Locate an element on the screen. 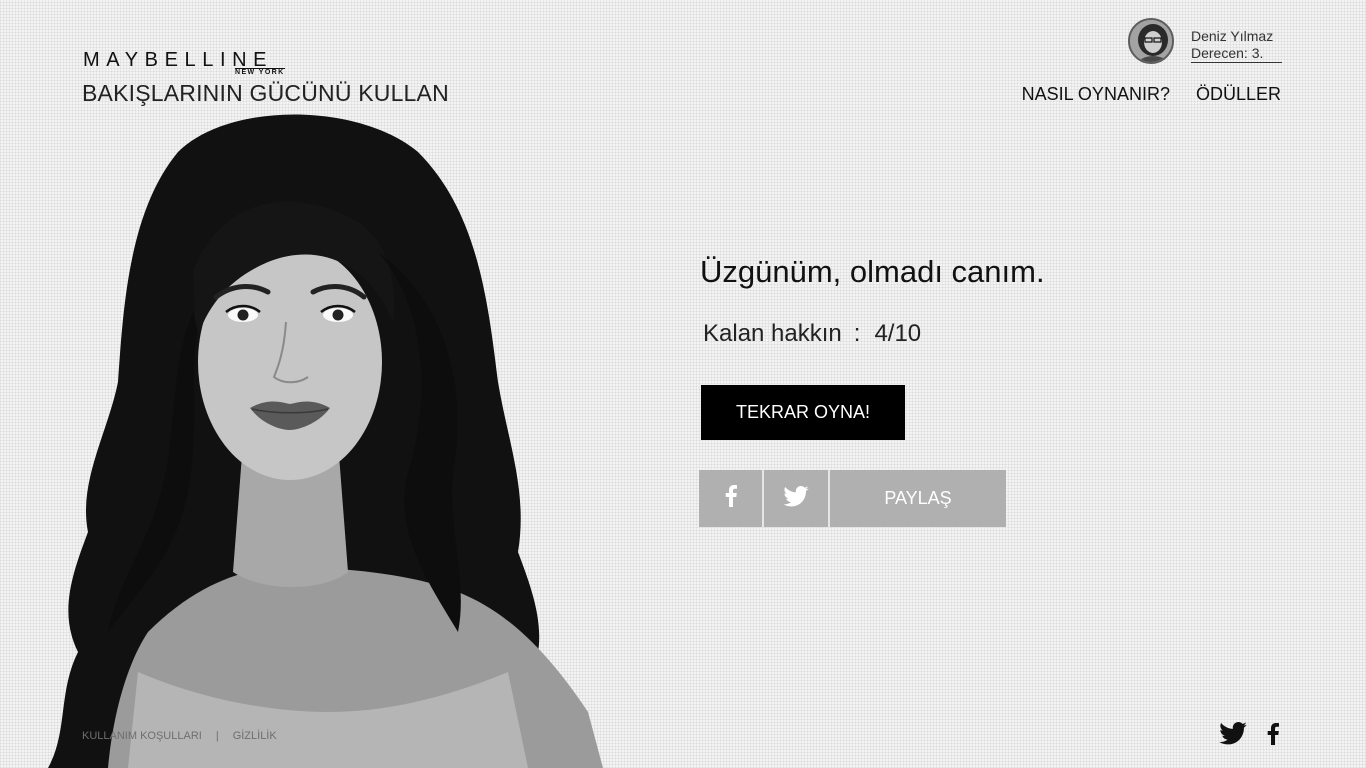 The image size is (1366, 768). maybelline-logo: MAYBELLINE NEW YORK is located at coordinates (203, 62).